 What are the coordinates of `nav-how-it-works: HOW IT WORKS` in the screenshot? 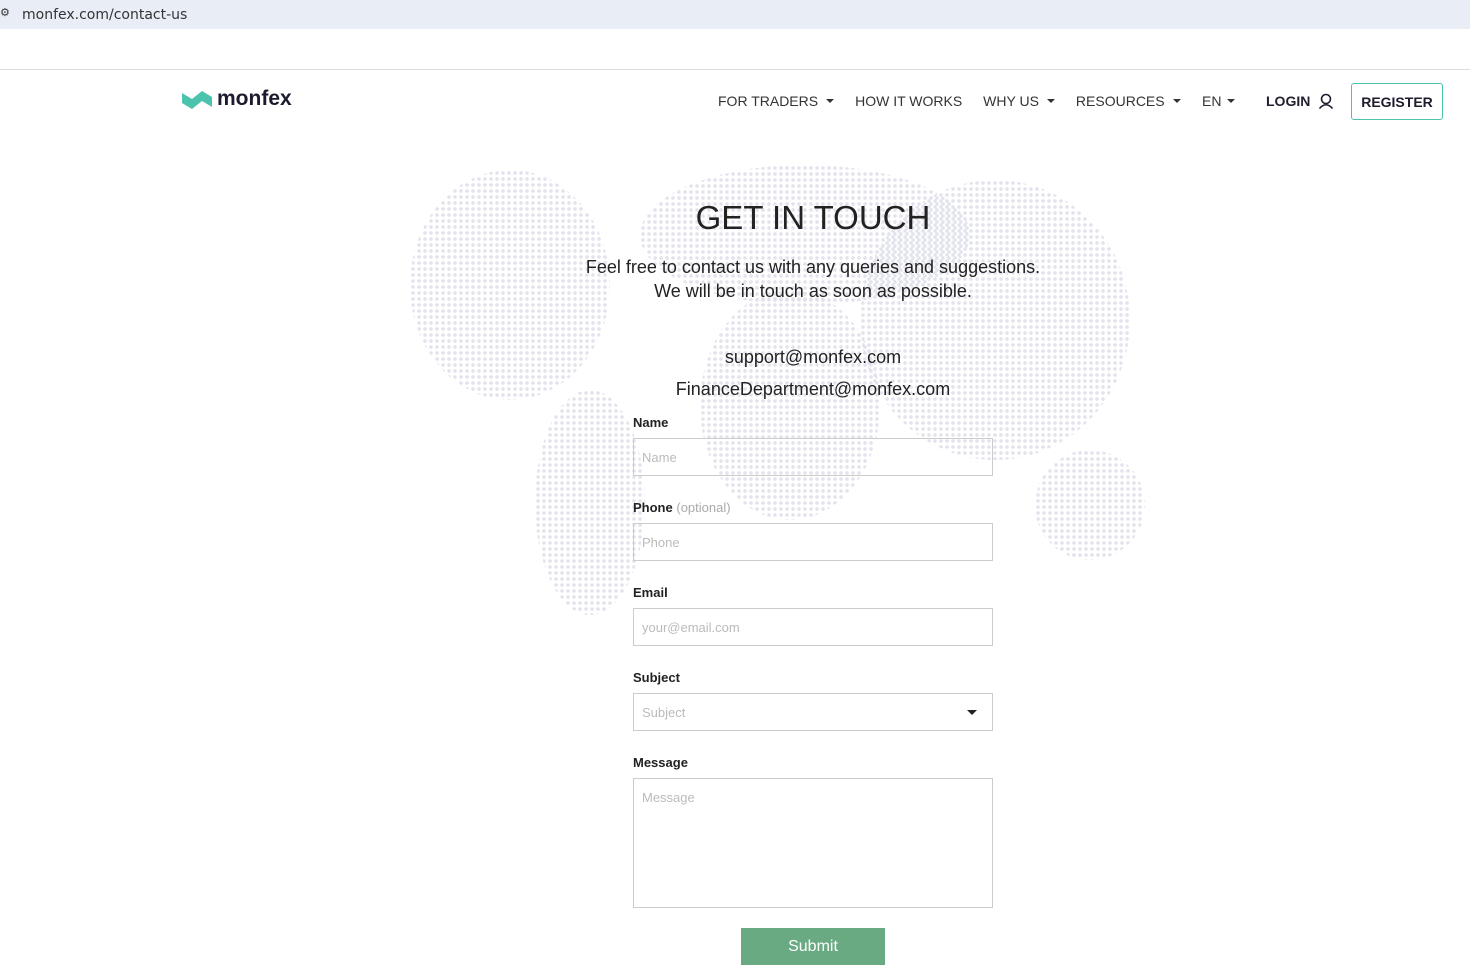 It's located at (908, 101).